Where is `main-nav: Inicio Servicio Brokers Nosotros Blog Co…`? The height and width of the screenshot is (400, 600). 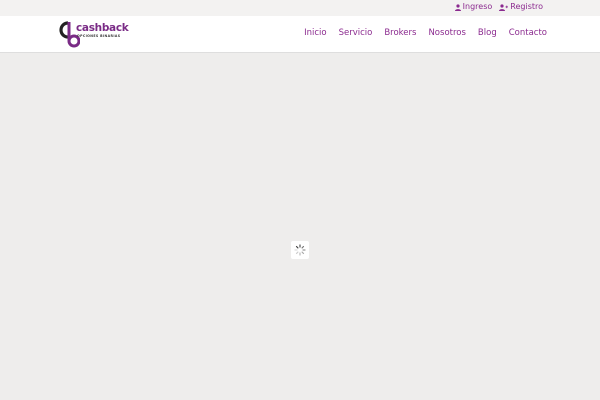 main-nav: Inicio Servicio Brokers Nosotros Blog Co… is located at coordinates (425, 33).